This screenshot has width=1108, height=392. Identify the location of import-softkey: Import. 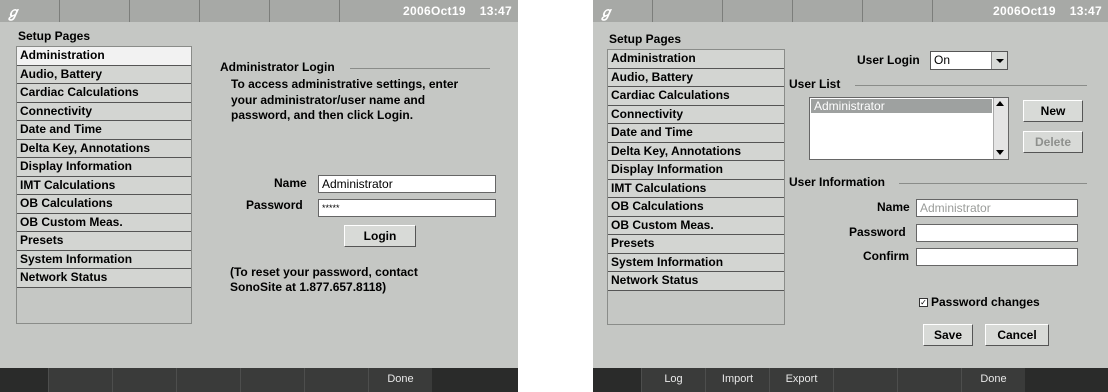
(737, 380).